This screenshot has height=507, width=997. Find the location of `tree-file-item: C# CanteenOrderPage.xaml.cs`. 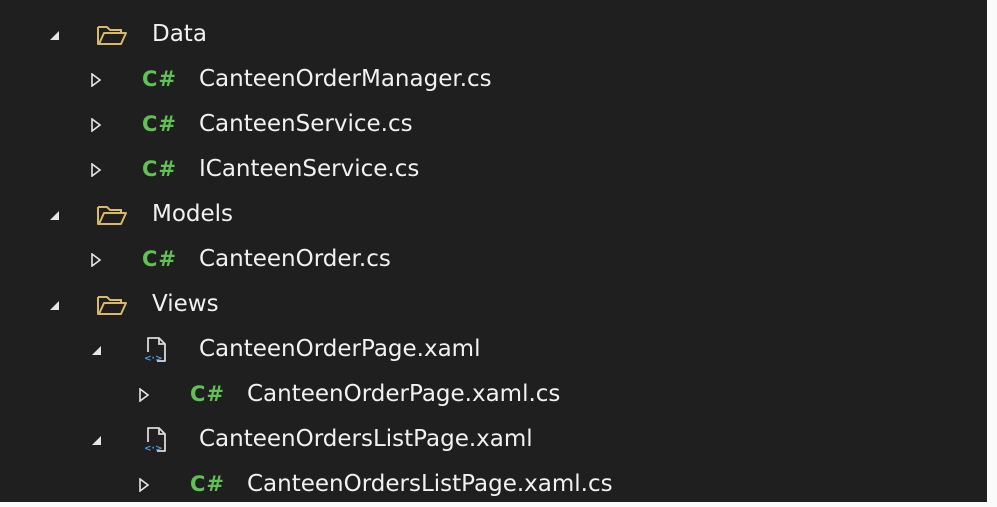

tree-file-item: C# CanteenOrderPage.xaml.cs is located at coordinates (493, 394).